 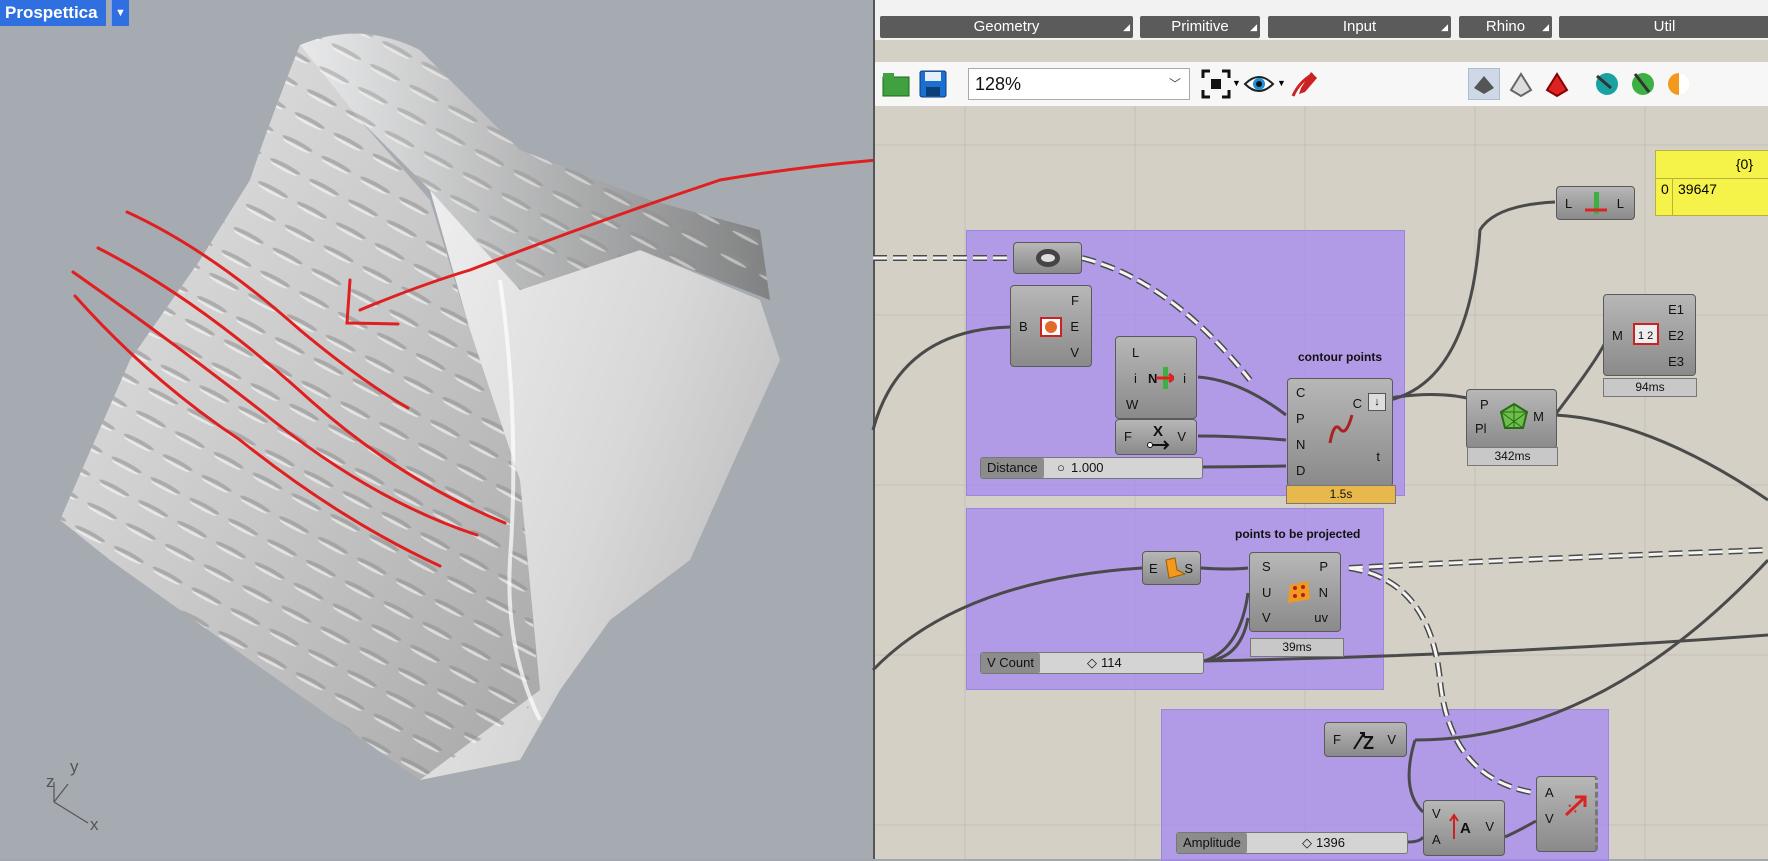 I want to click on move-component: A V, so click(x=1567, y=814).